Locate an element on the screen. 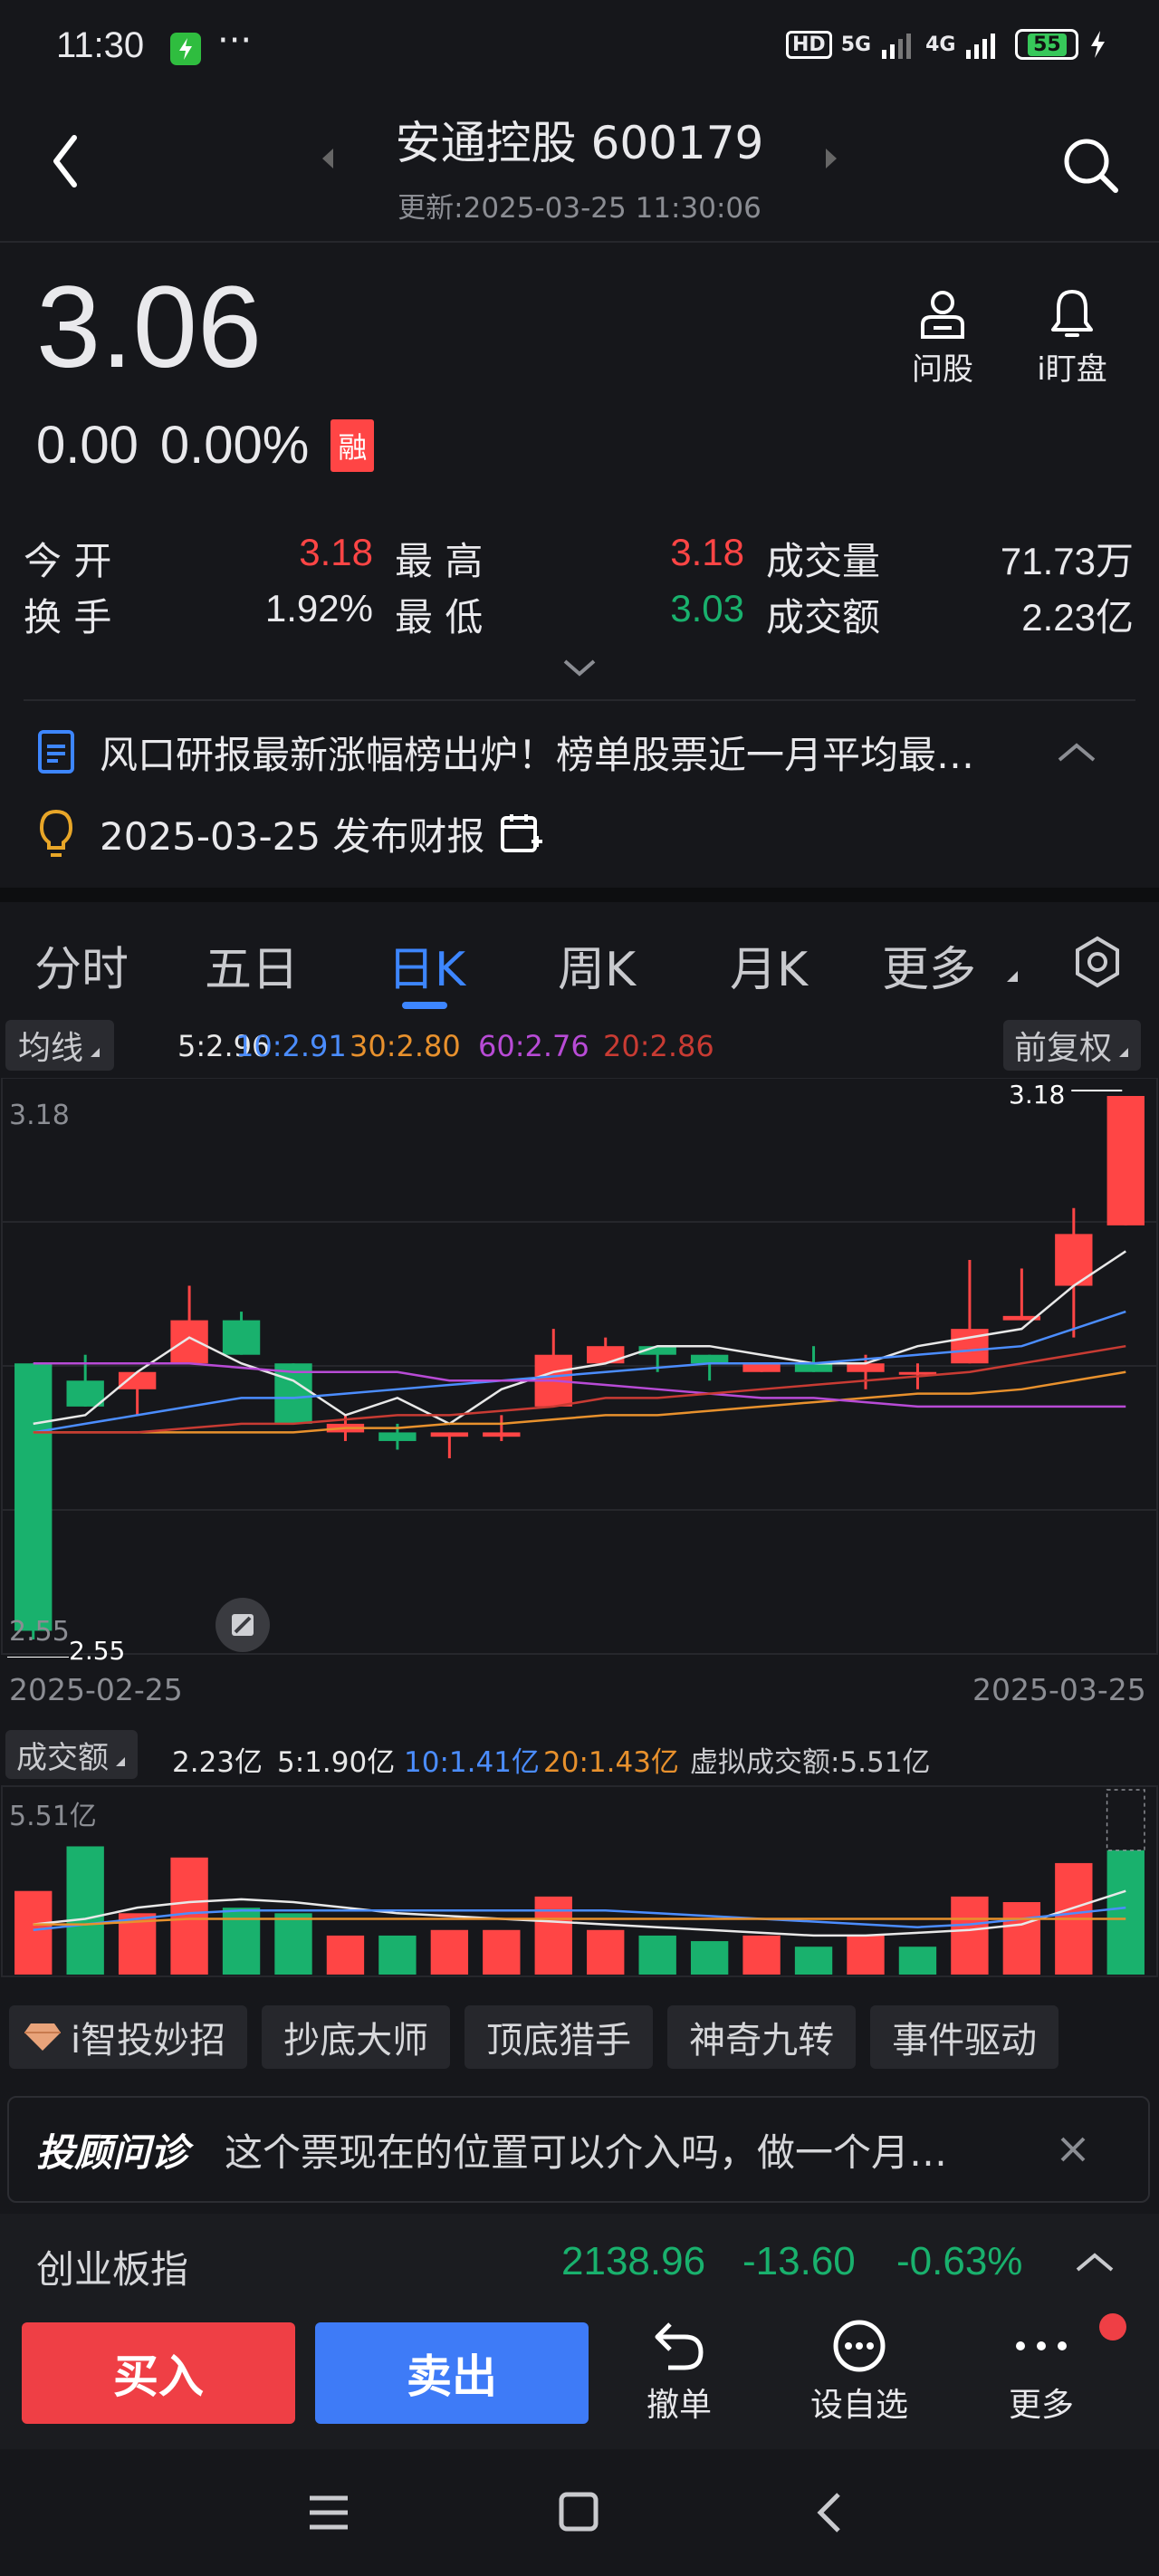 The height and width of the screenshot is (2576, 1159). home-icon is located at coordinates (578, 2512).